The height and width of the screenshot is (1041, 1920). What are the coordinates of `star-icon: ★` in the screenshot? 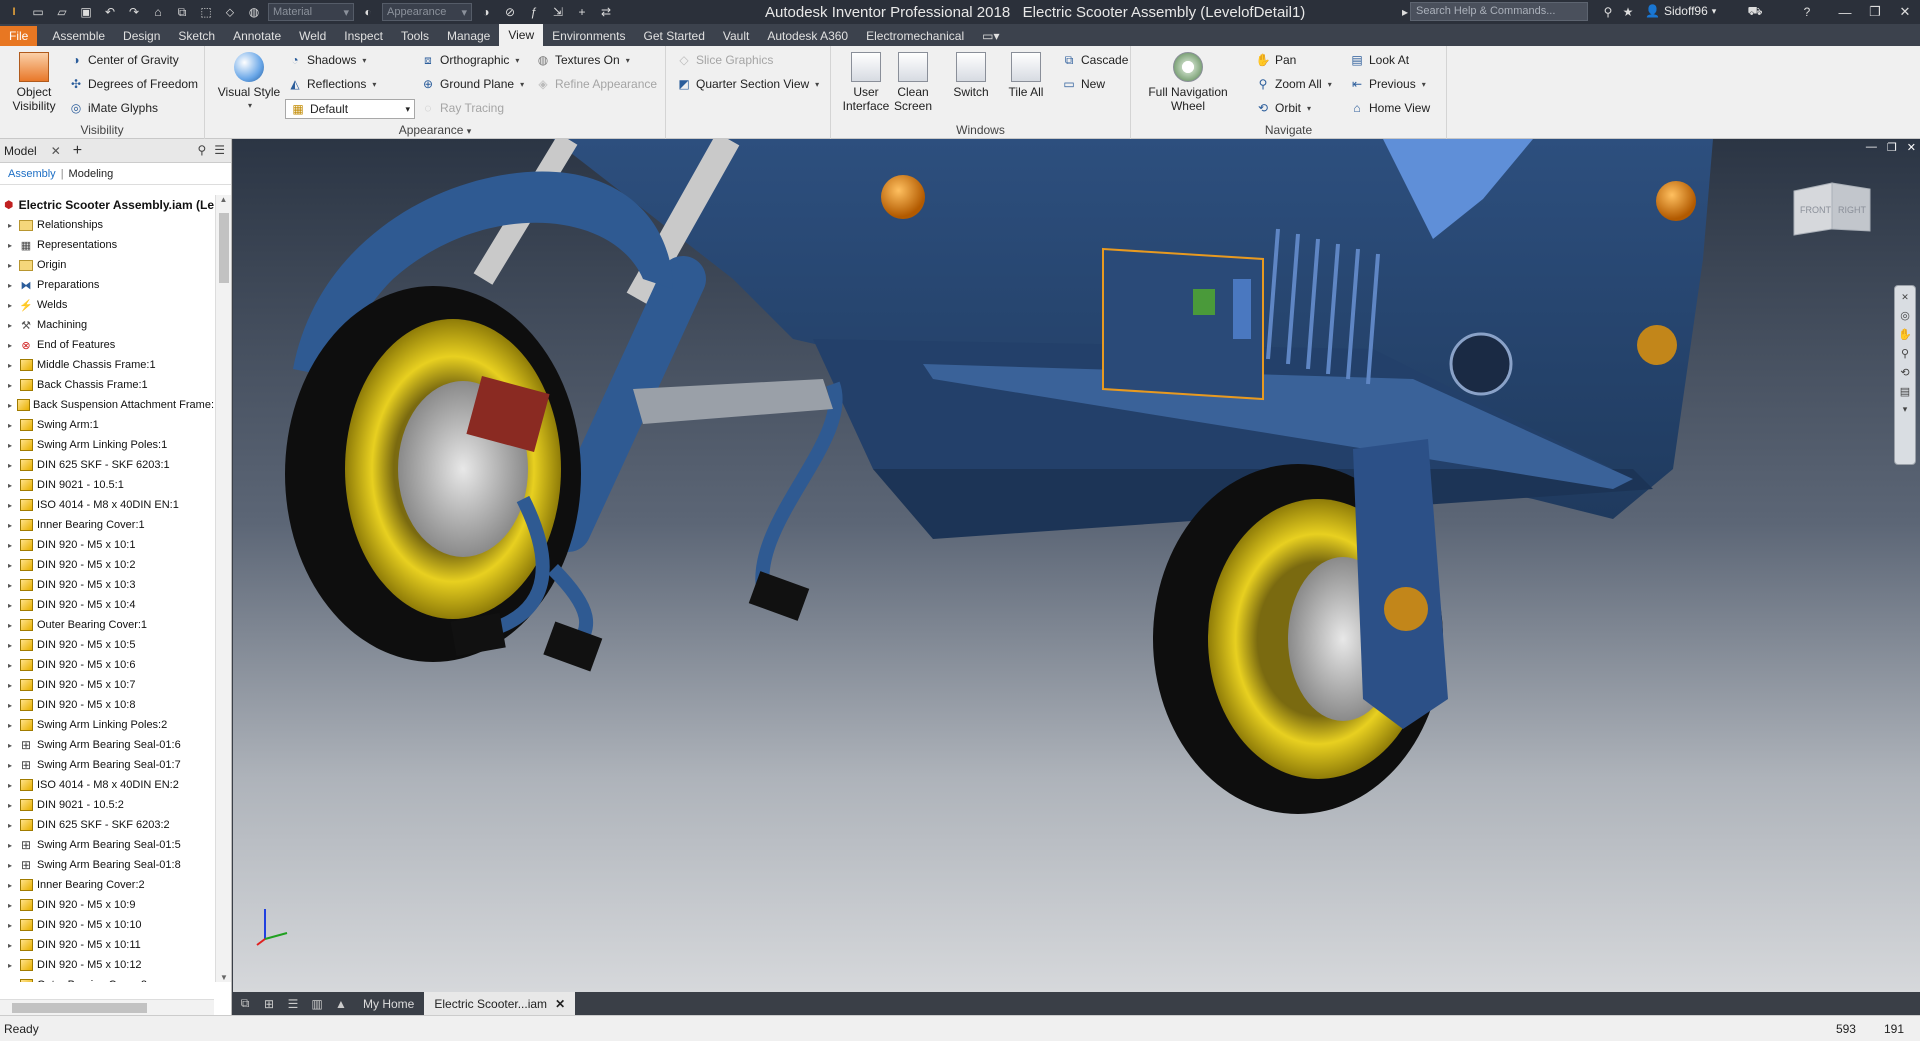 It's located at (1628, 12).